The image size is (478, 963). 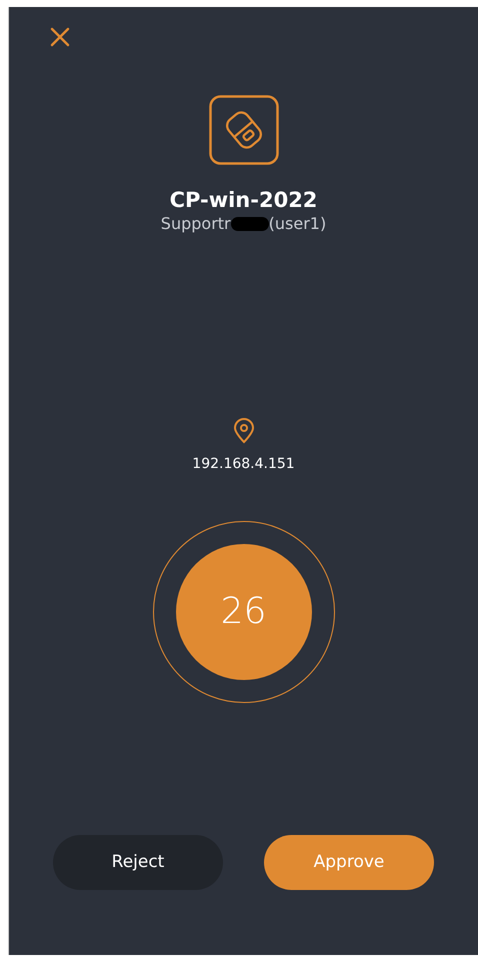 I want to click on ip-address: 192.168.4.151, so click(x=243, y=464).